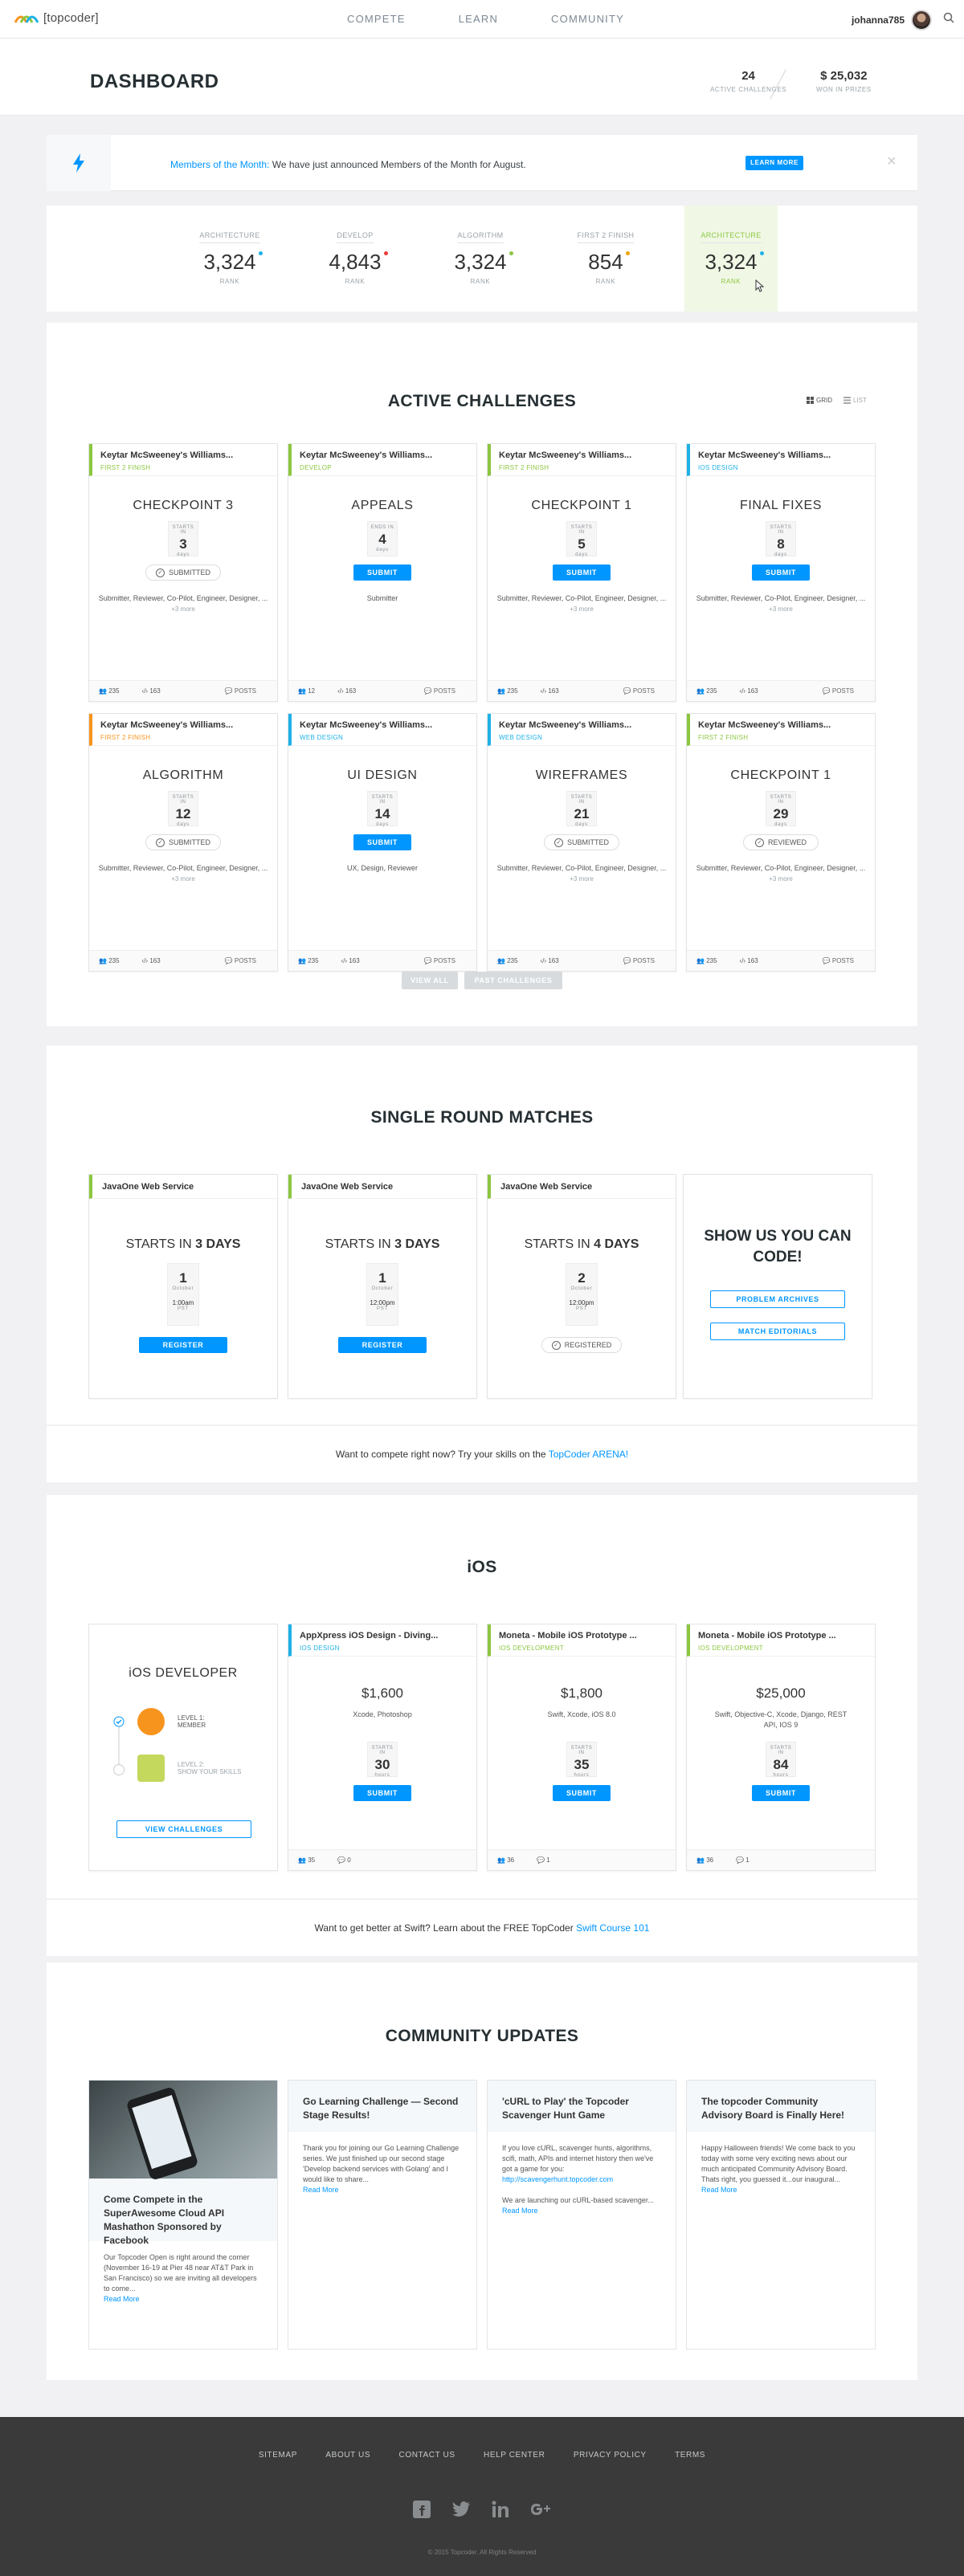 Image resolution: width=964 pixels, height=2576 pixels. What do you see at coordinates (690, 2455) in the screenshot?
I see `footer-terms: TERMS` at bounding box center [690, 2455].